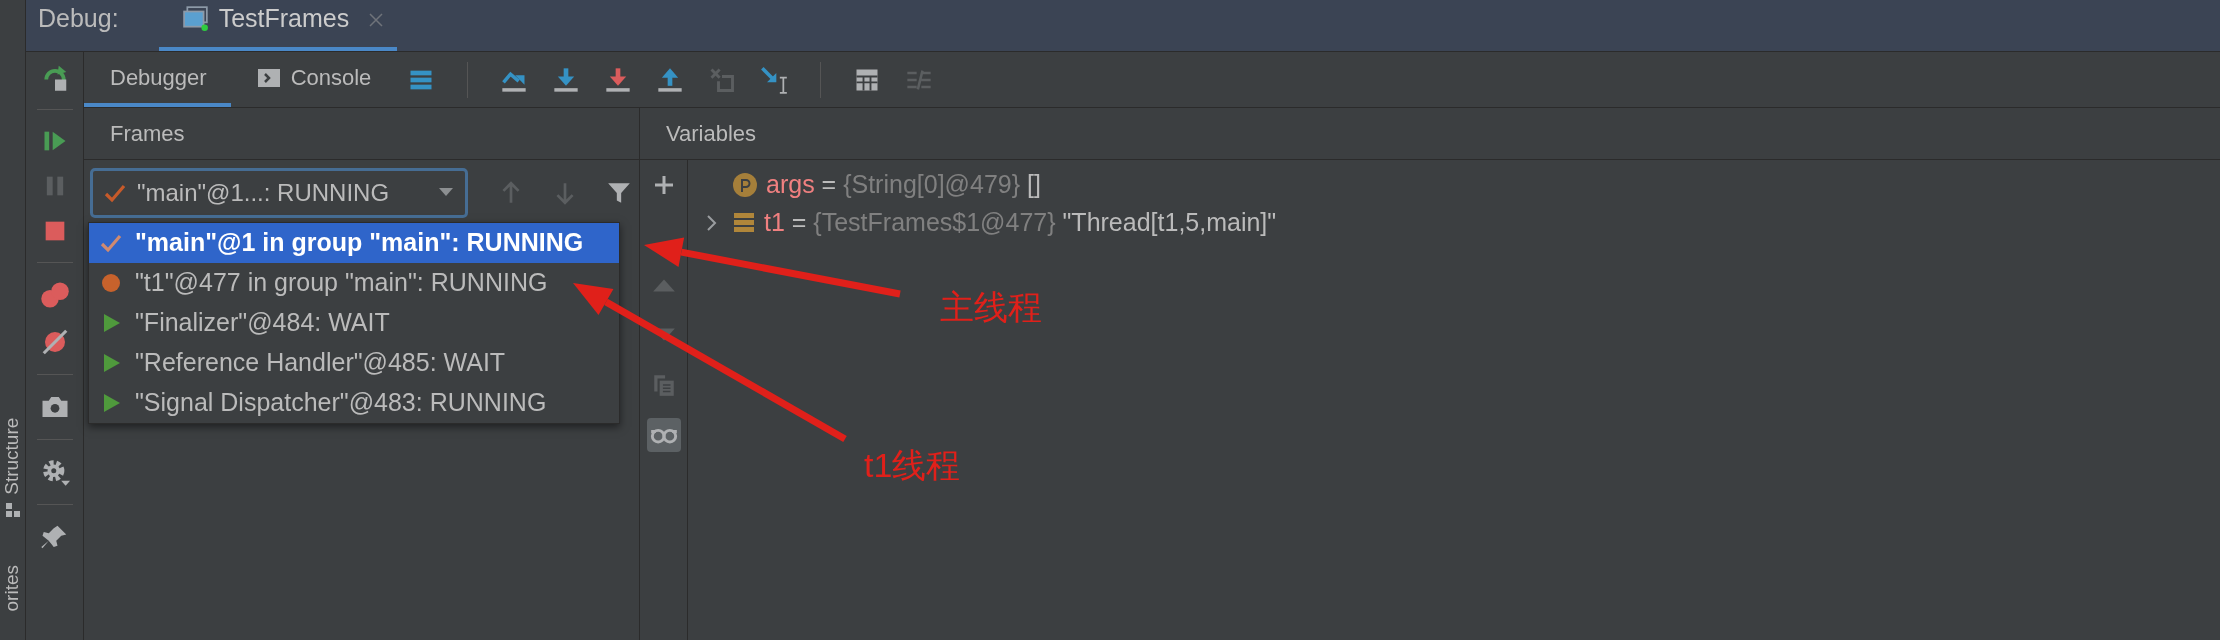 Image resolution: width=2220 pixels, height=640 pixels. I want to click on thread-item: "Reference Handler"@485: WAIT, so click(354, 363).